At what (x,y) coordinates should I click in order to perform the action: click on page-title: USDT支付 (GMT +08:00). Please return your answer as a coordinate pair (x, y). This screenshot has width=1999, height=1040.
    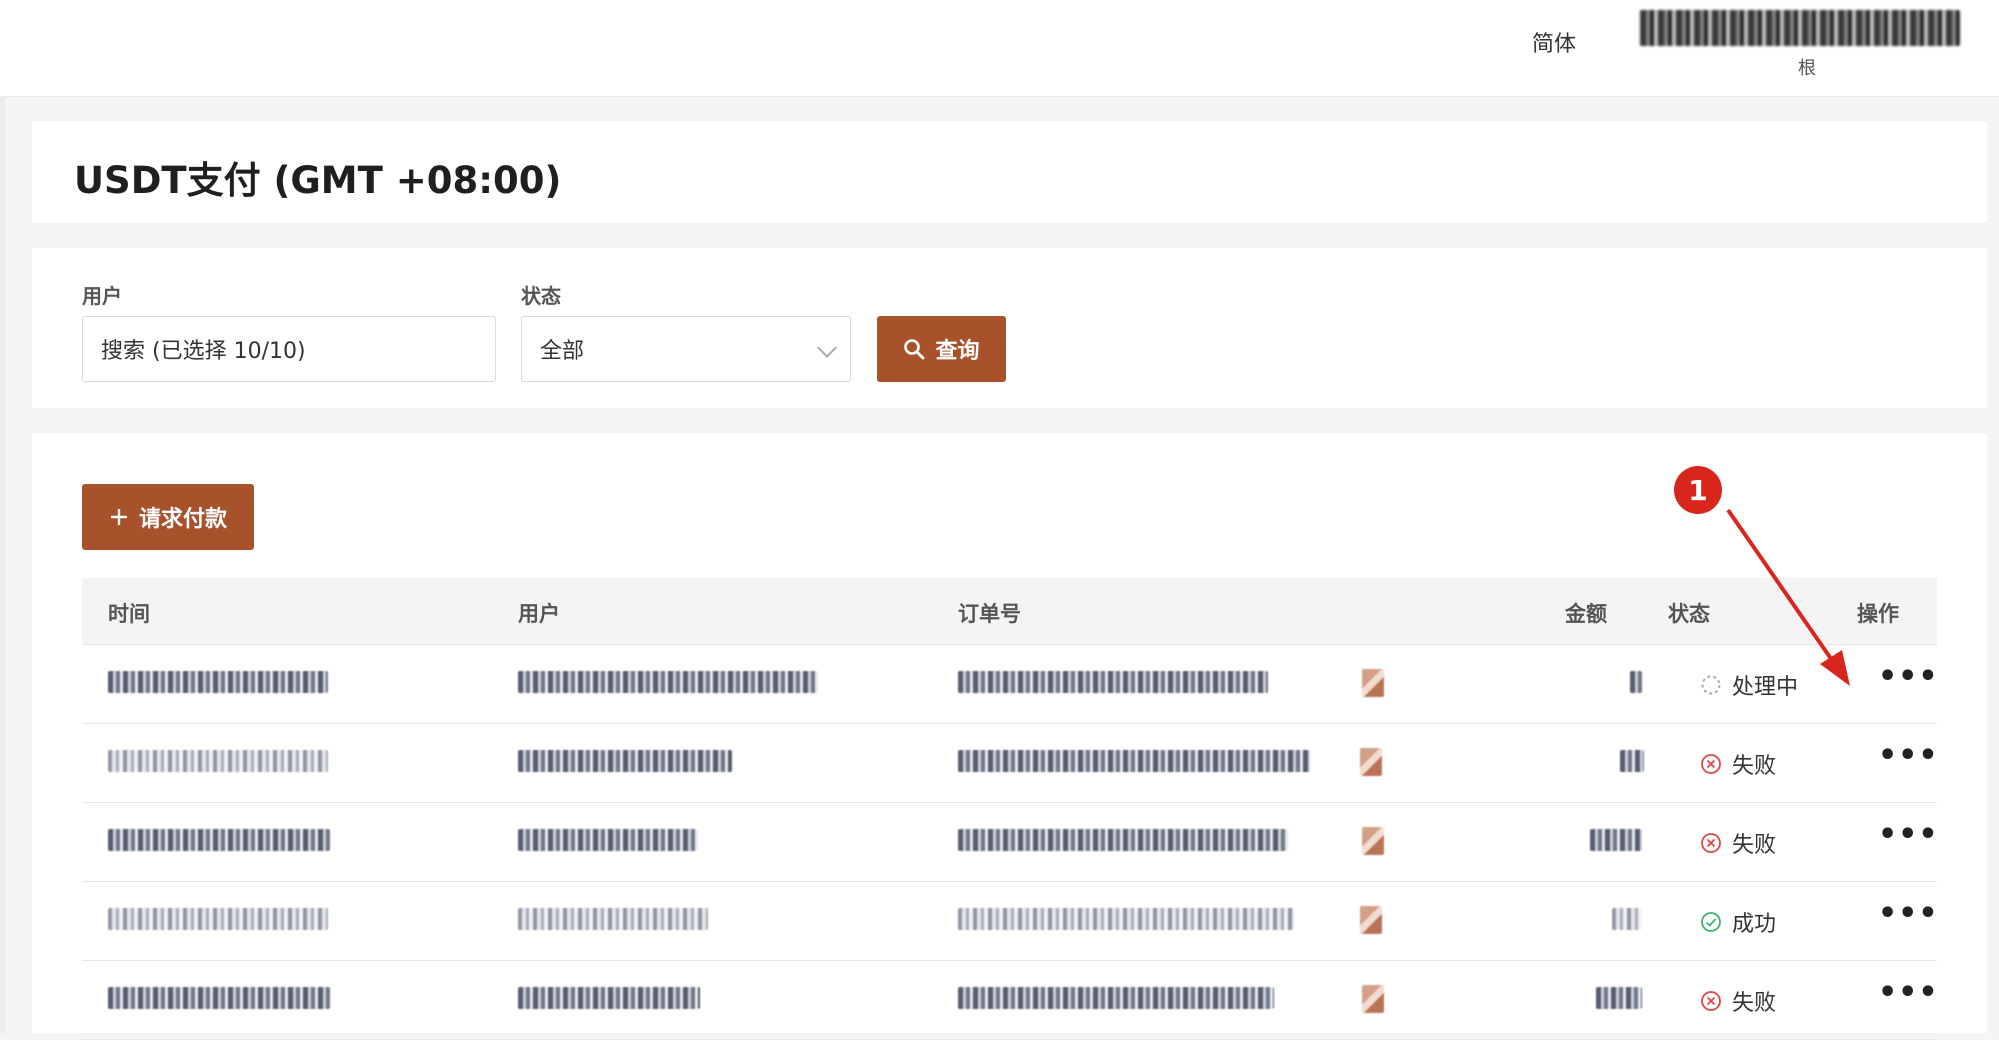
    Looking at the image, I should click on (318, 180).